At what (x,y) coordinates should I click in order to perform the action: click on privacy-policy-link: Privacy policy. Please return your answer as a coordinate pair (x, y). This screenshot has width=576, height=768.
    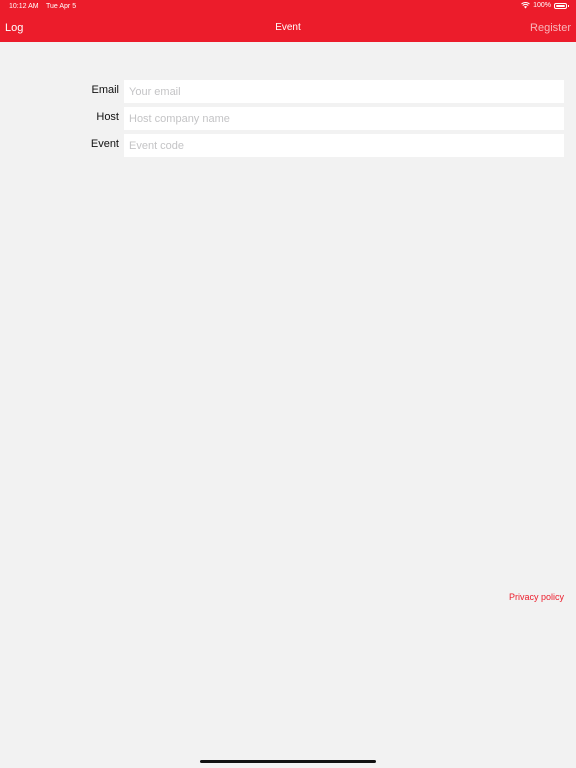
    Looking at the image, I should click on (536, 597).